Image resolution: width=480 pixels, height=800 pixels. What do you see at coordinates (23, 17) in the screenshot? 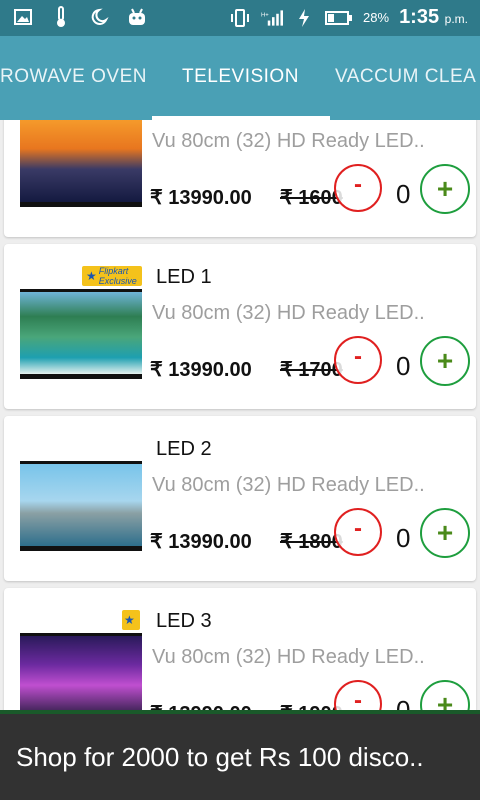
I see `image-icon` at bounding box center [23, 17].